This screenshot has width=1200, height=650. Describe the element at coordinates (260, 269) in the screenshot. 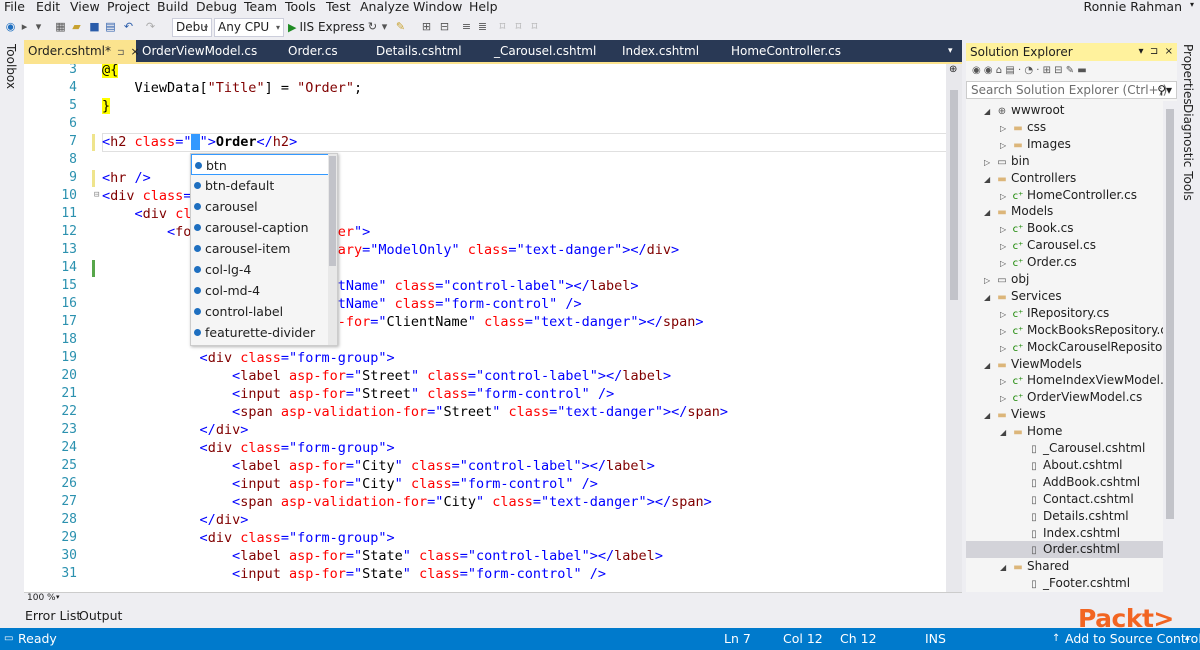

I see `completion-item: col-lg-4` at that location.